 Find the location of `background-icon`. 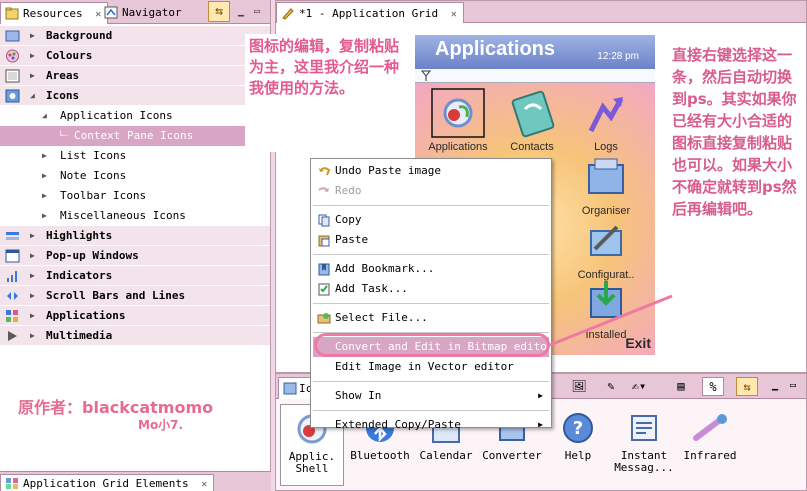

background-icon is located at coordinates (12, 36).